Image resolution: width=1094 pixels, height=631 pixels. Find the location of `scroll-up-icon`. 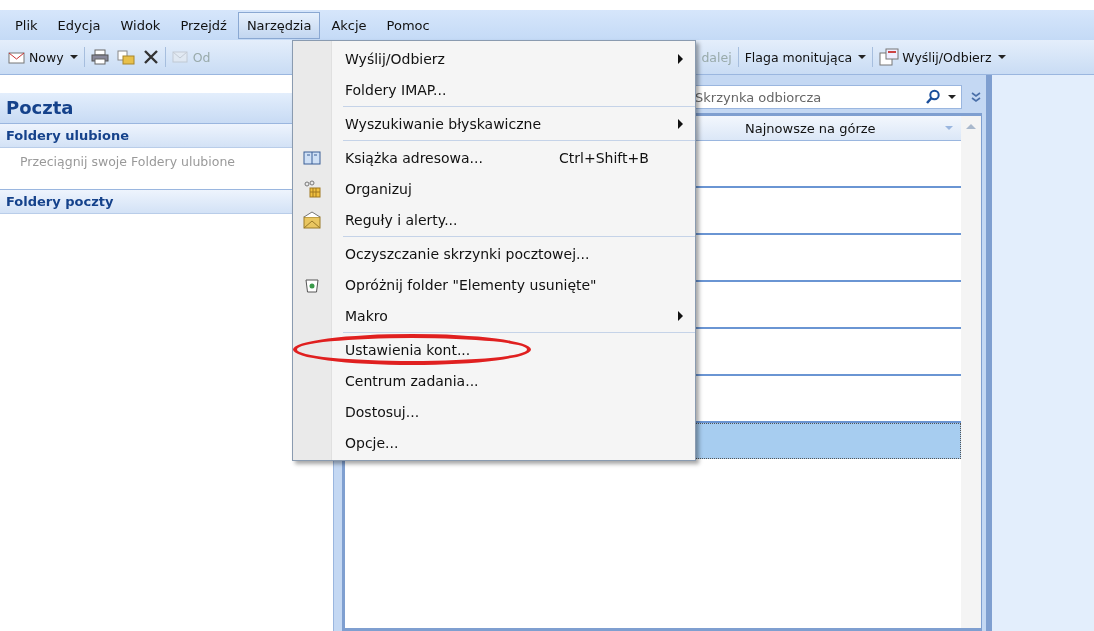

scroll-up-icon is located at coordinates (971, 126).